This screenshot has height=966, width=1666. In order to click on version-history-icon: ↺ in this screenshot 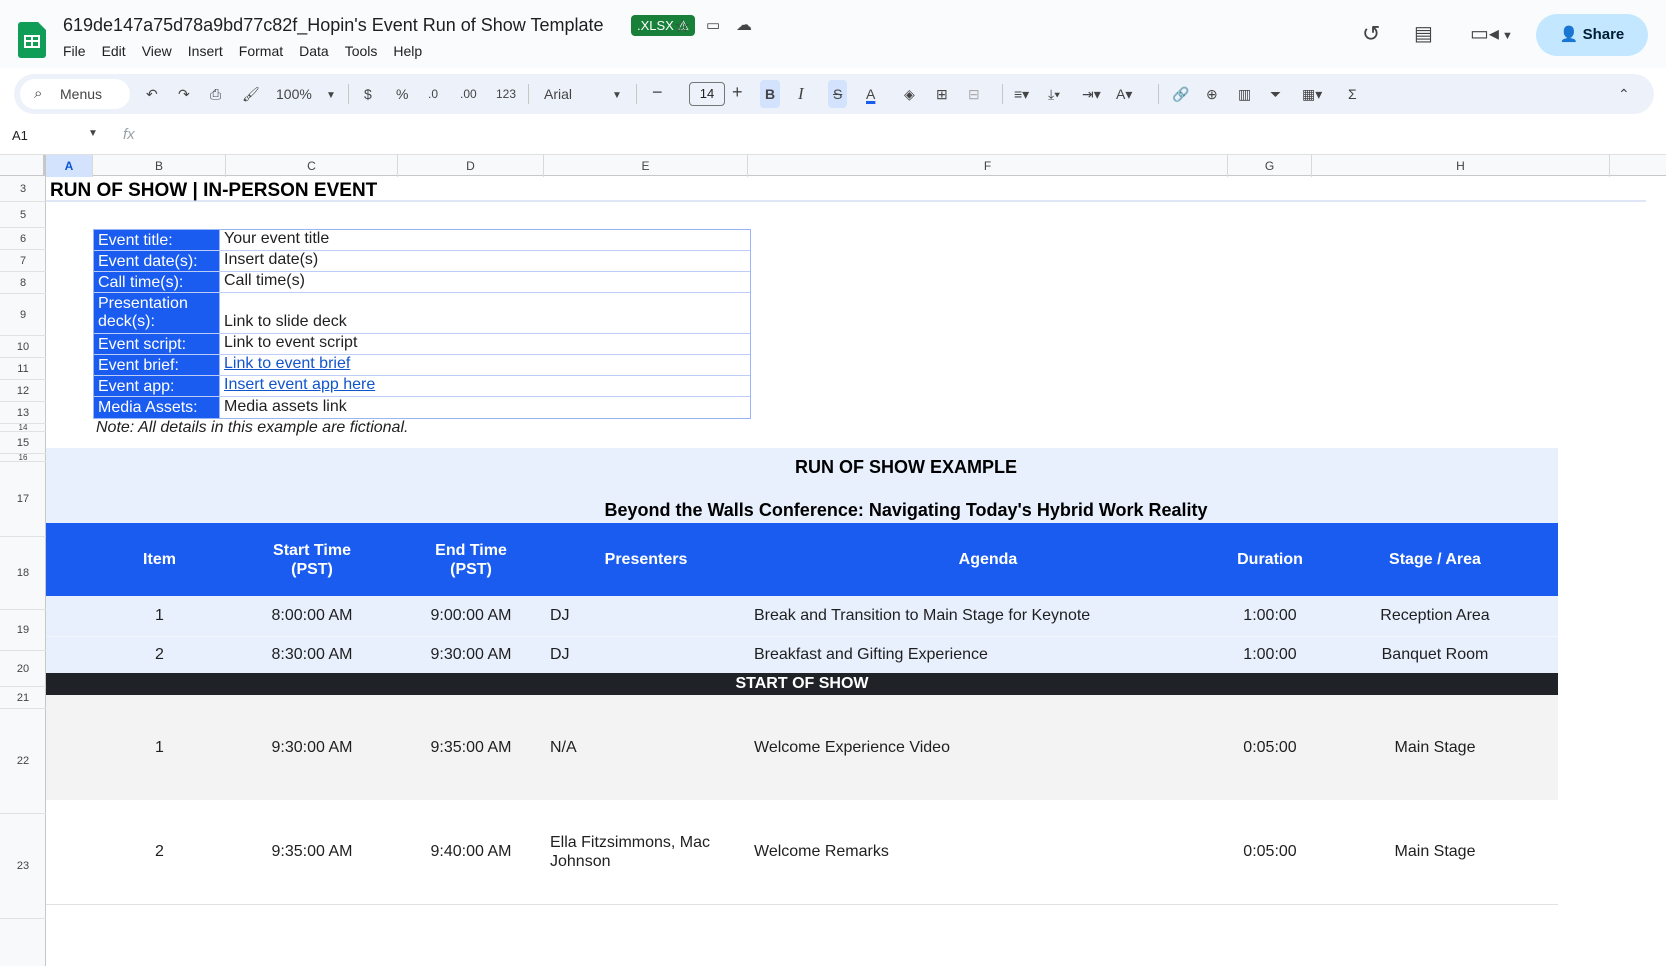, I will do `click(1371, 34)`.